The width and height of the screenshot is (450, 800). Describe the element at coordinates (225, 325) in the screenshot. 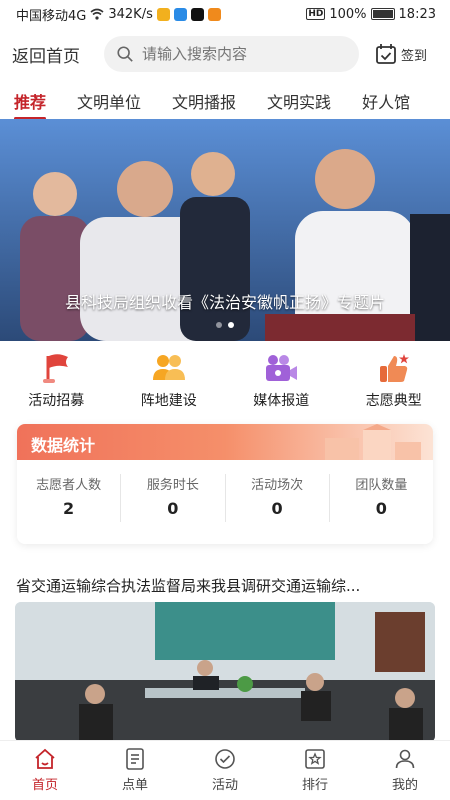

I see `carousel-indicator` at that location.